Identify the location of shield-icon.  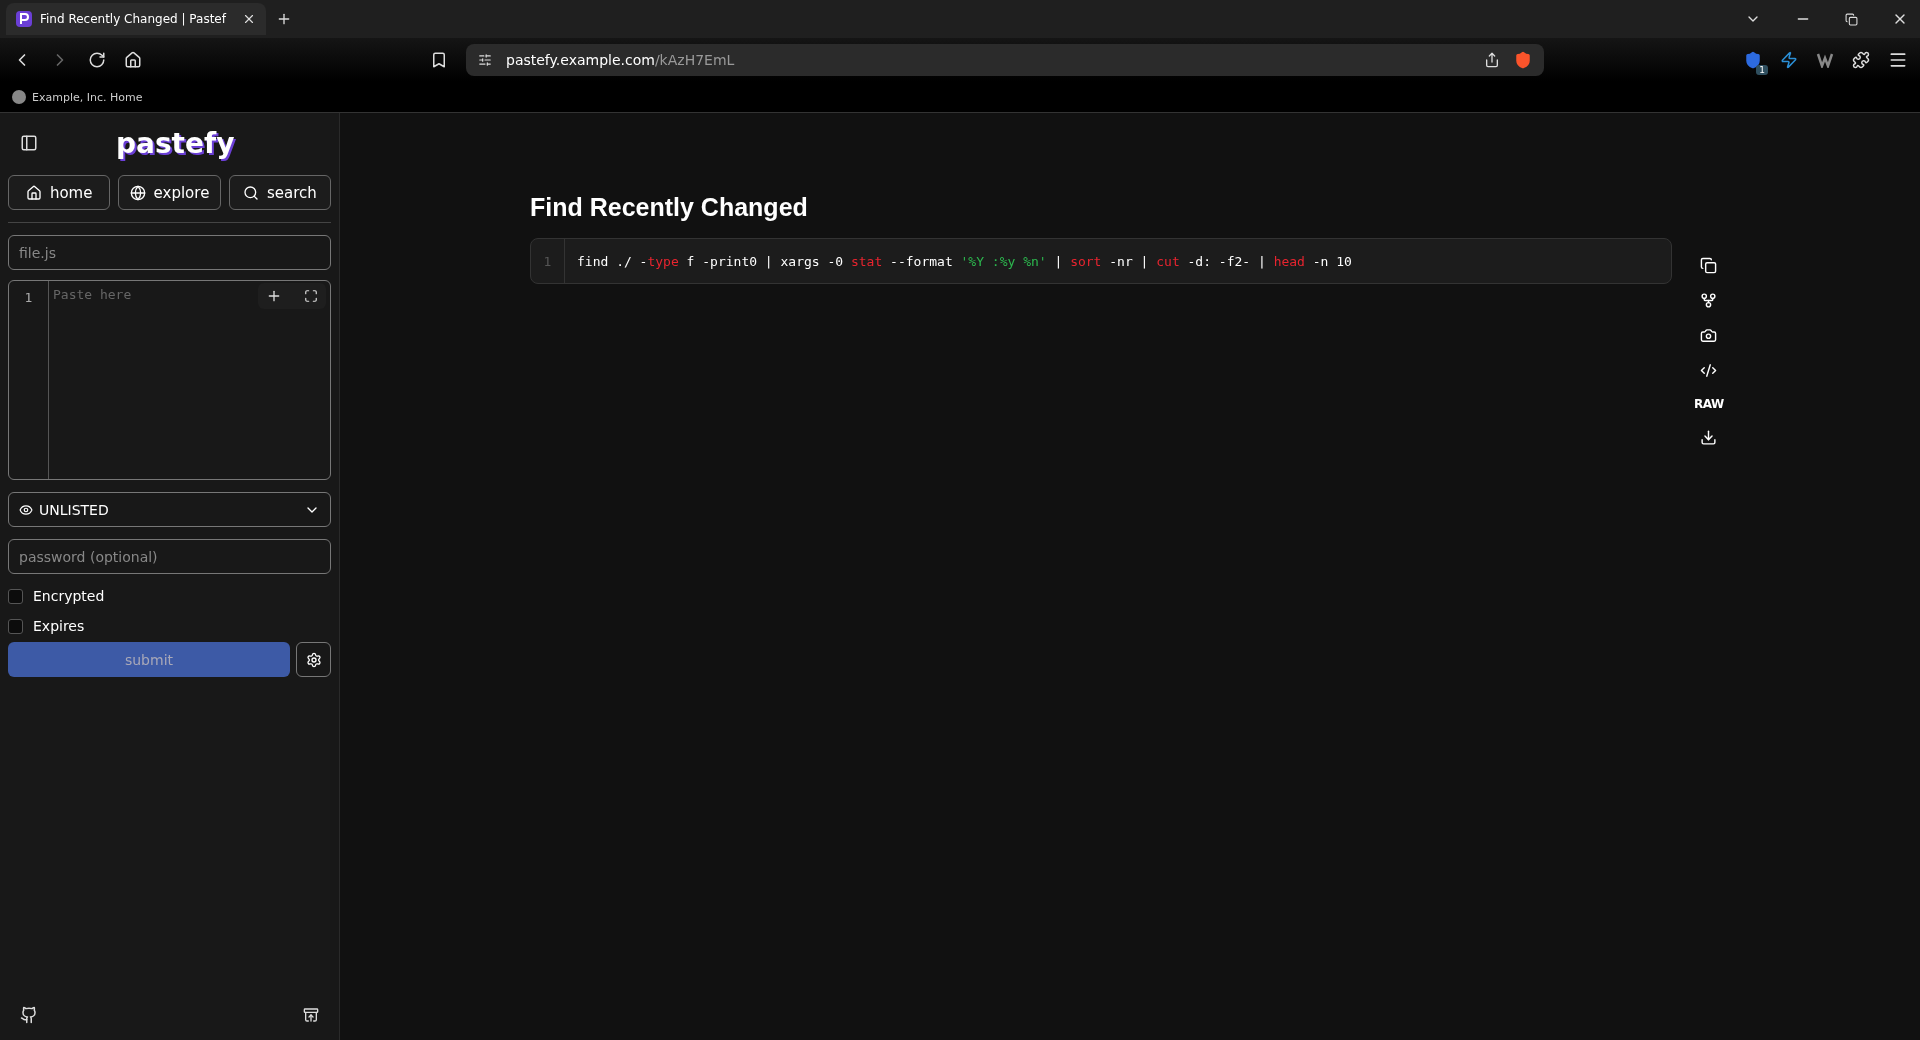
(1523, 60).